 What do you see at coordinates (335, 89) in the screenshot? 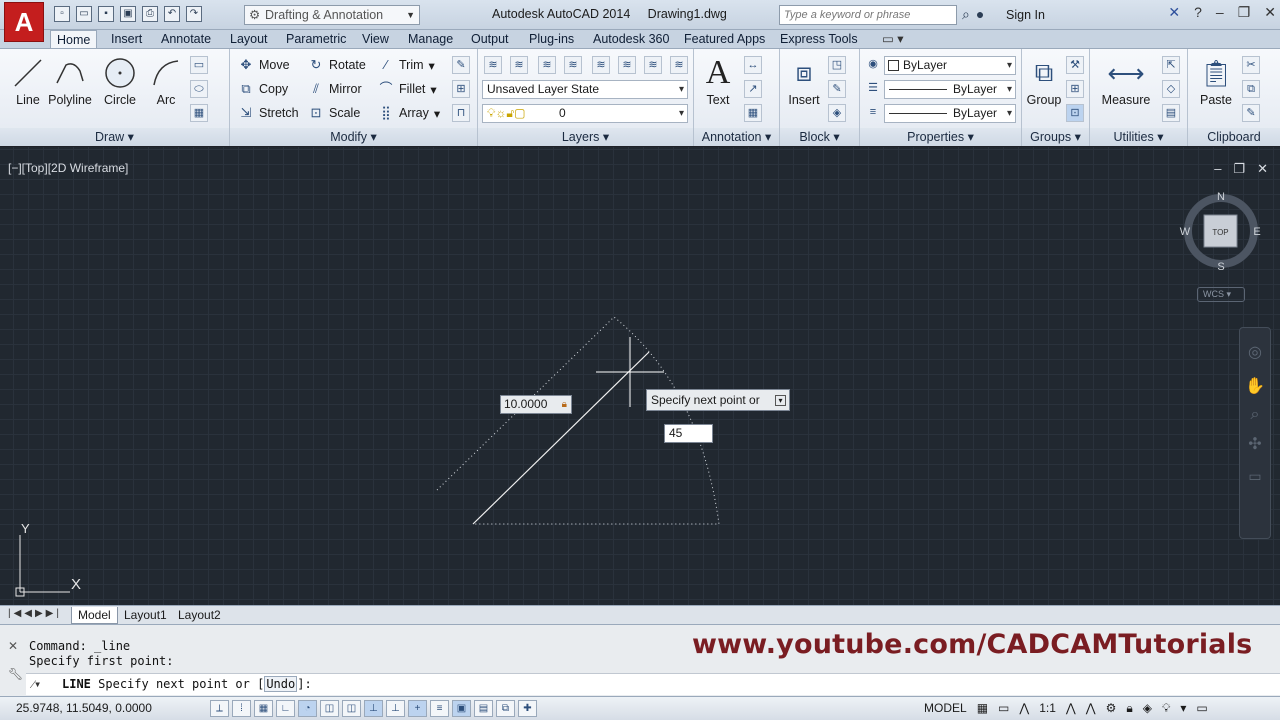
I see `mirror-button: ⫽ Mirror` at bounding box center [335, 89].